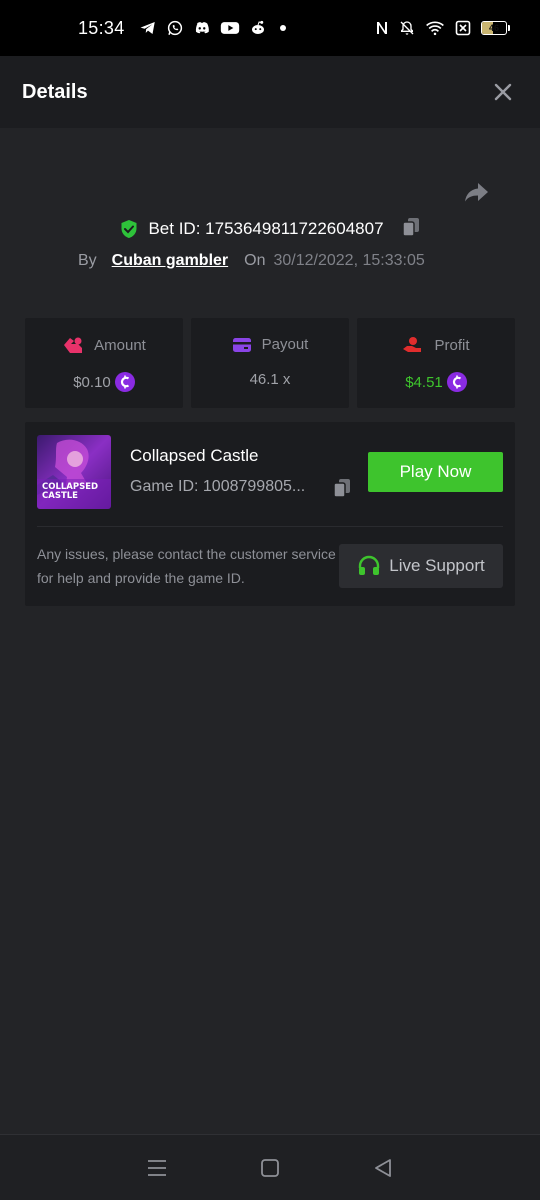 This screenshot has width=540, height=1200. Describe the element at coordinates (437, 565) in the screenshot. I see `live-support-label: Live Support` at that location.